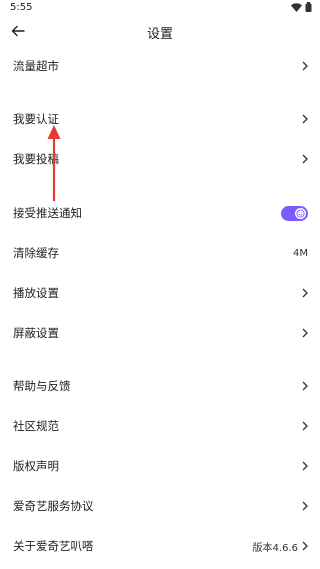 The image size is (320, 569). I want to click on menu-item-label: 屏蔽设置, so click(36, 333).